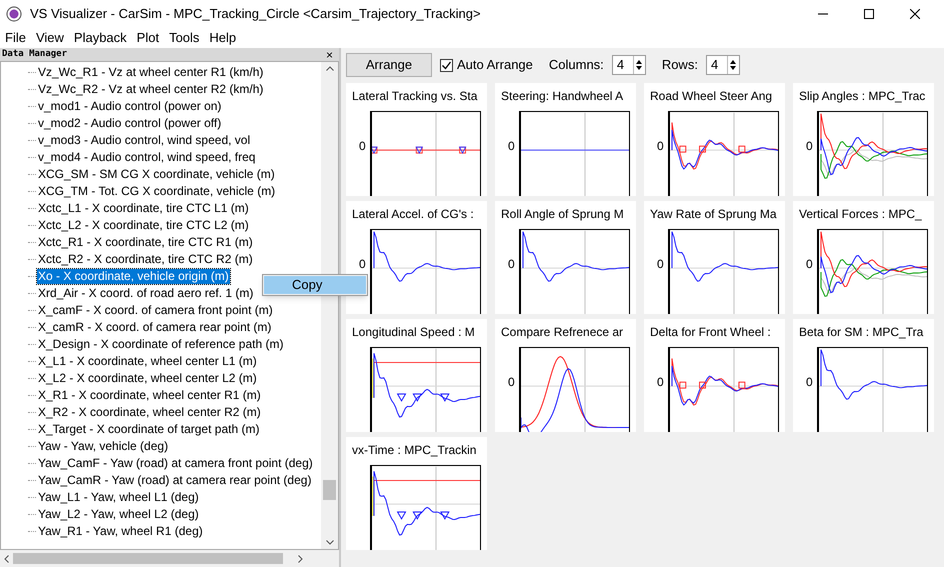 The width and height of the screenshot is (944, 567). What do you see at coordinates (330, 542) in the screenshot?
I see `scroll-down-icon` at bounding box center [330, 542].